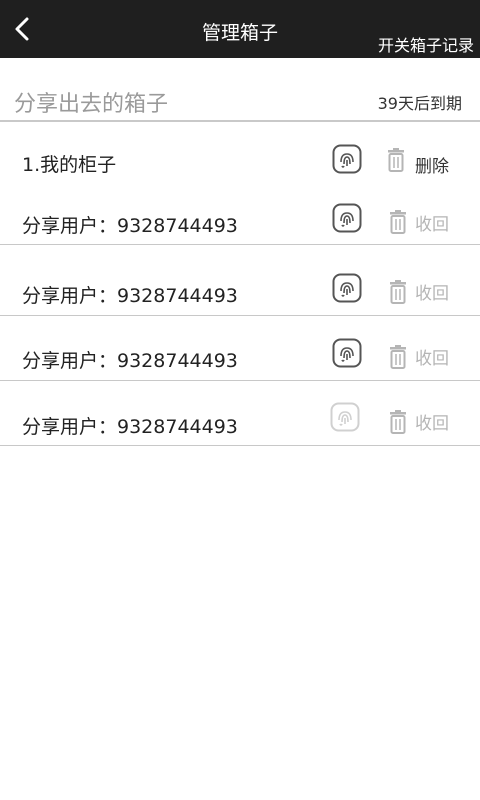  What do you see at coordinates (240, 101) in the screenshot?
I see `section-header: 分享出去的箱子 39天后到期` at bounding box center [240, 101].